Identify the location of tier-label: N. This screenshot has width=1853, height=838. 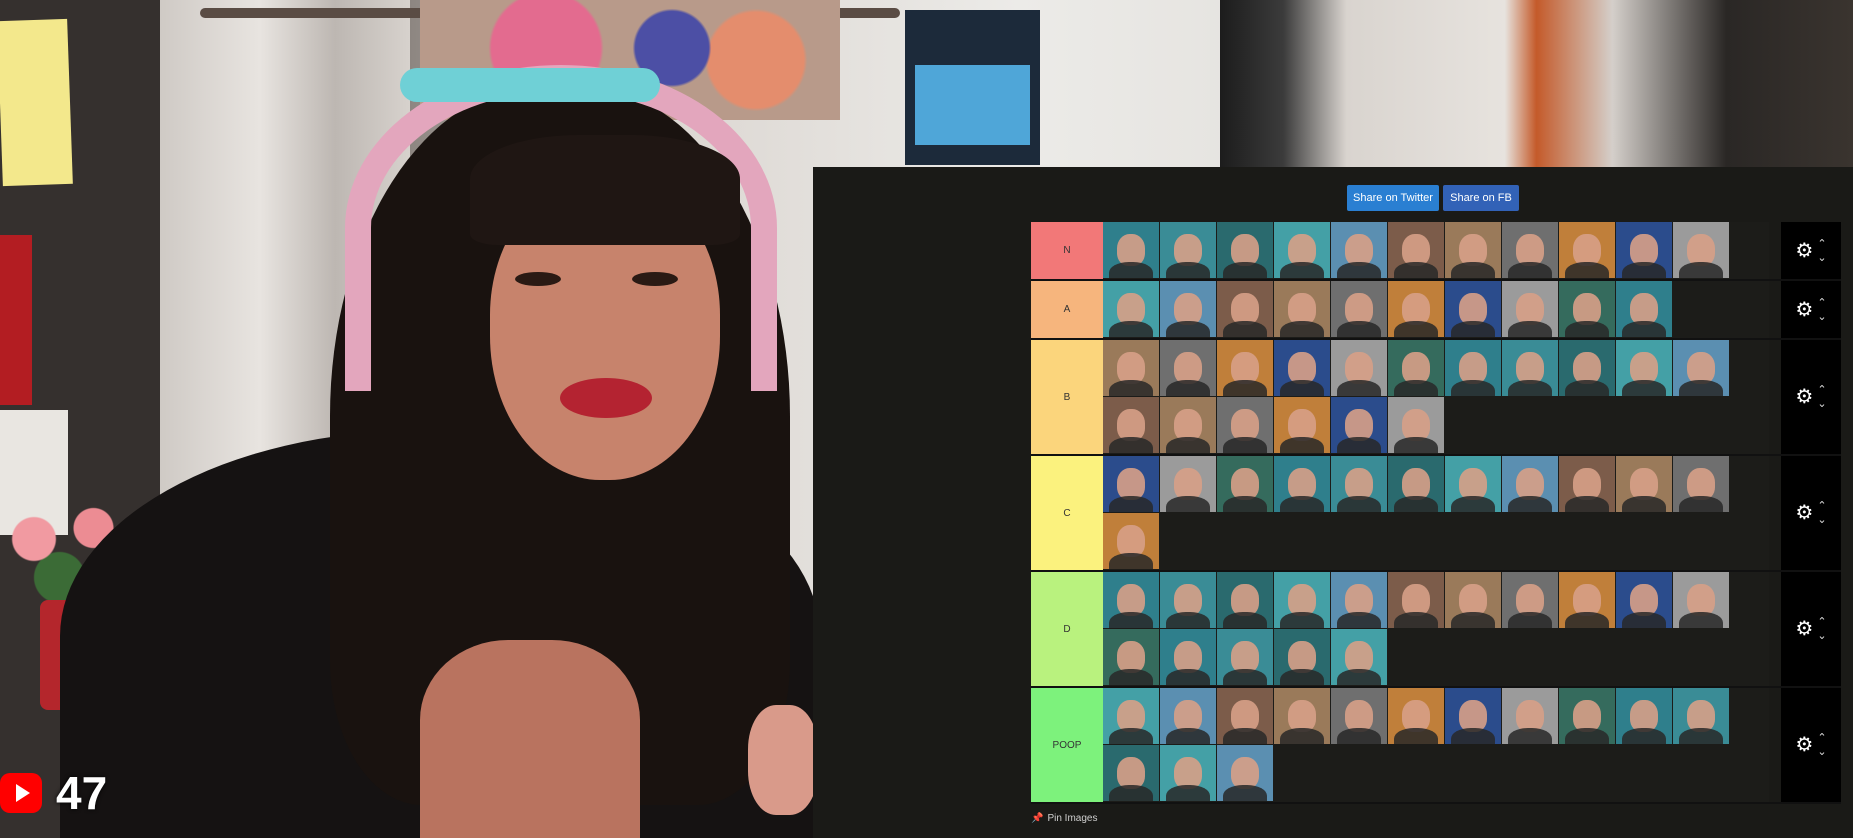
(1067, 250).